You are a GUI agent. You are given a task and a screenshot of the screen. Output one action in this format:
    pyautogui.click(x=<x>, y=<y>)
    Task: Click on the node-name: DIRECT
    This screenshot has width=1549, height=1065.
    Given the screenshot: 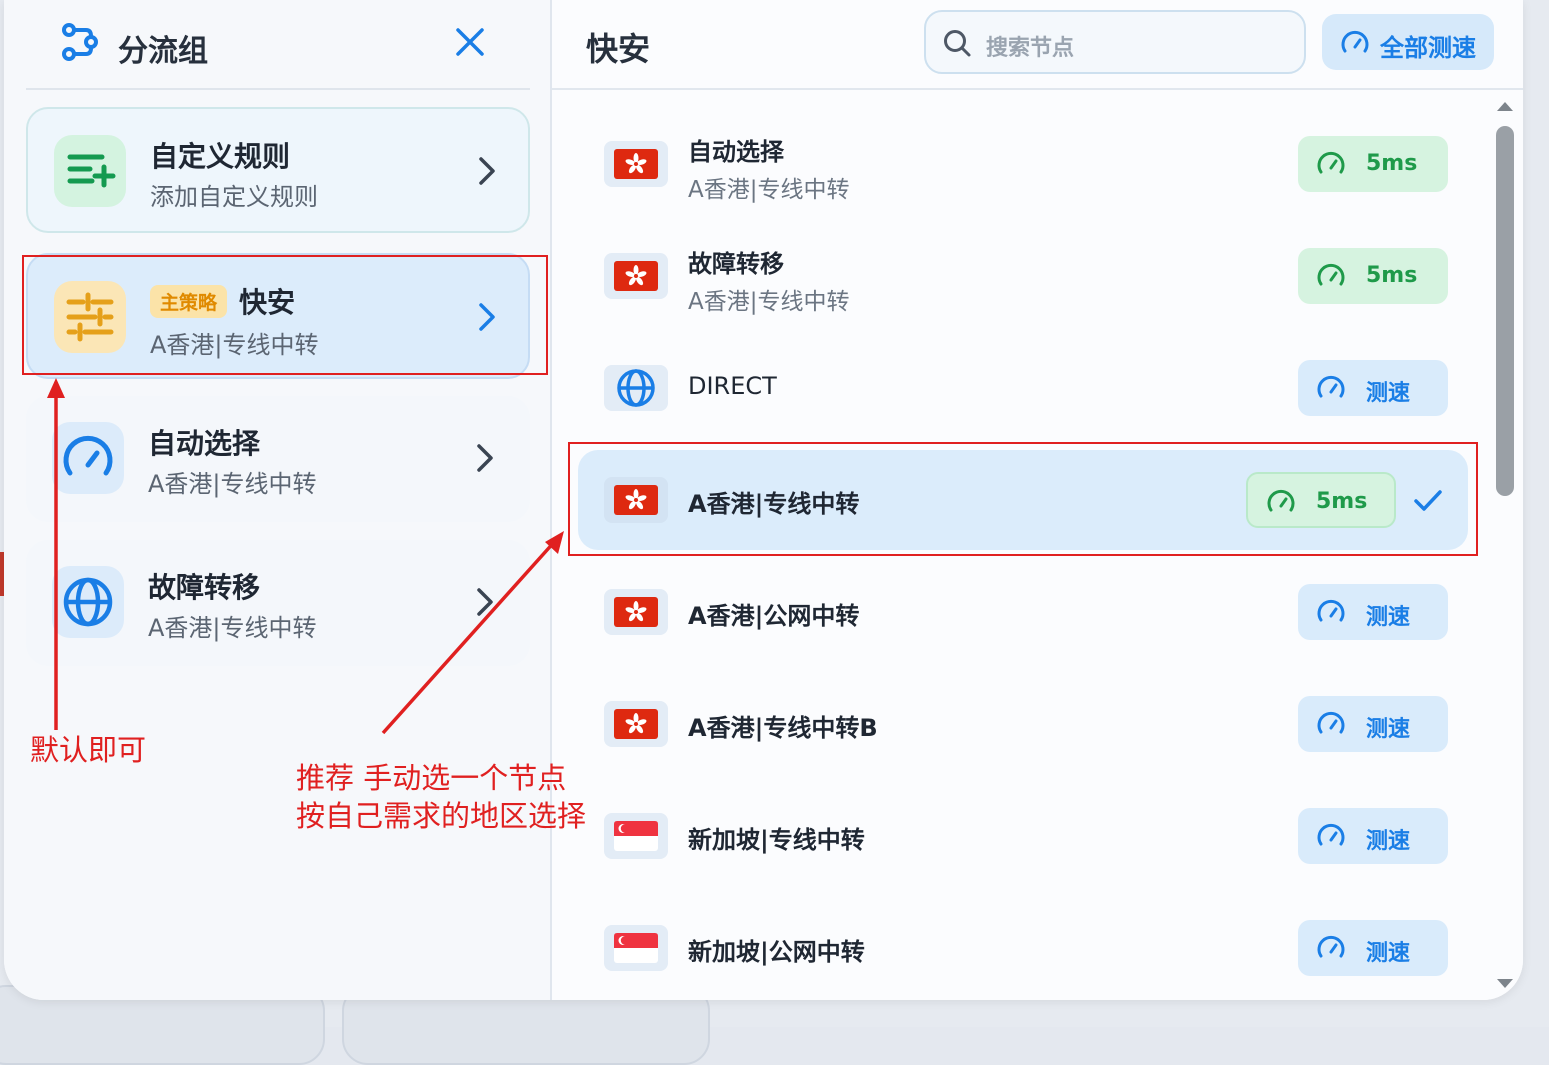 What is the action you would take?
    pyautogui.click(x=732, y=386)
    